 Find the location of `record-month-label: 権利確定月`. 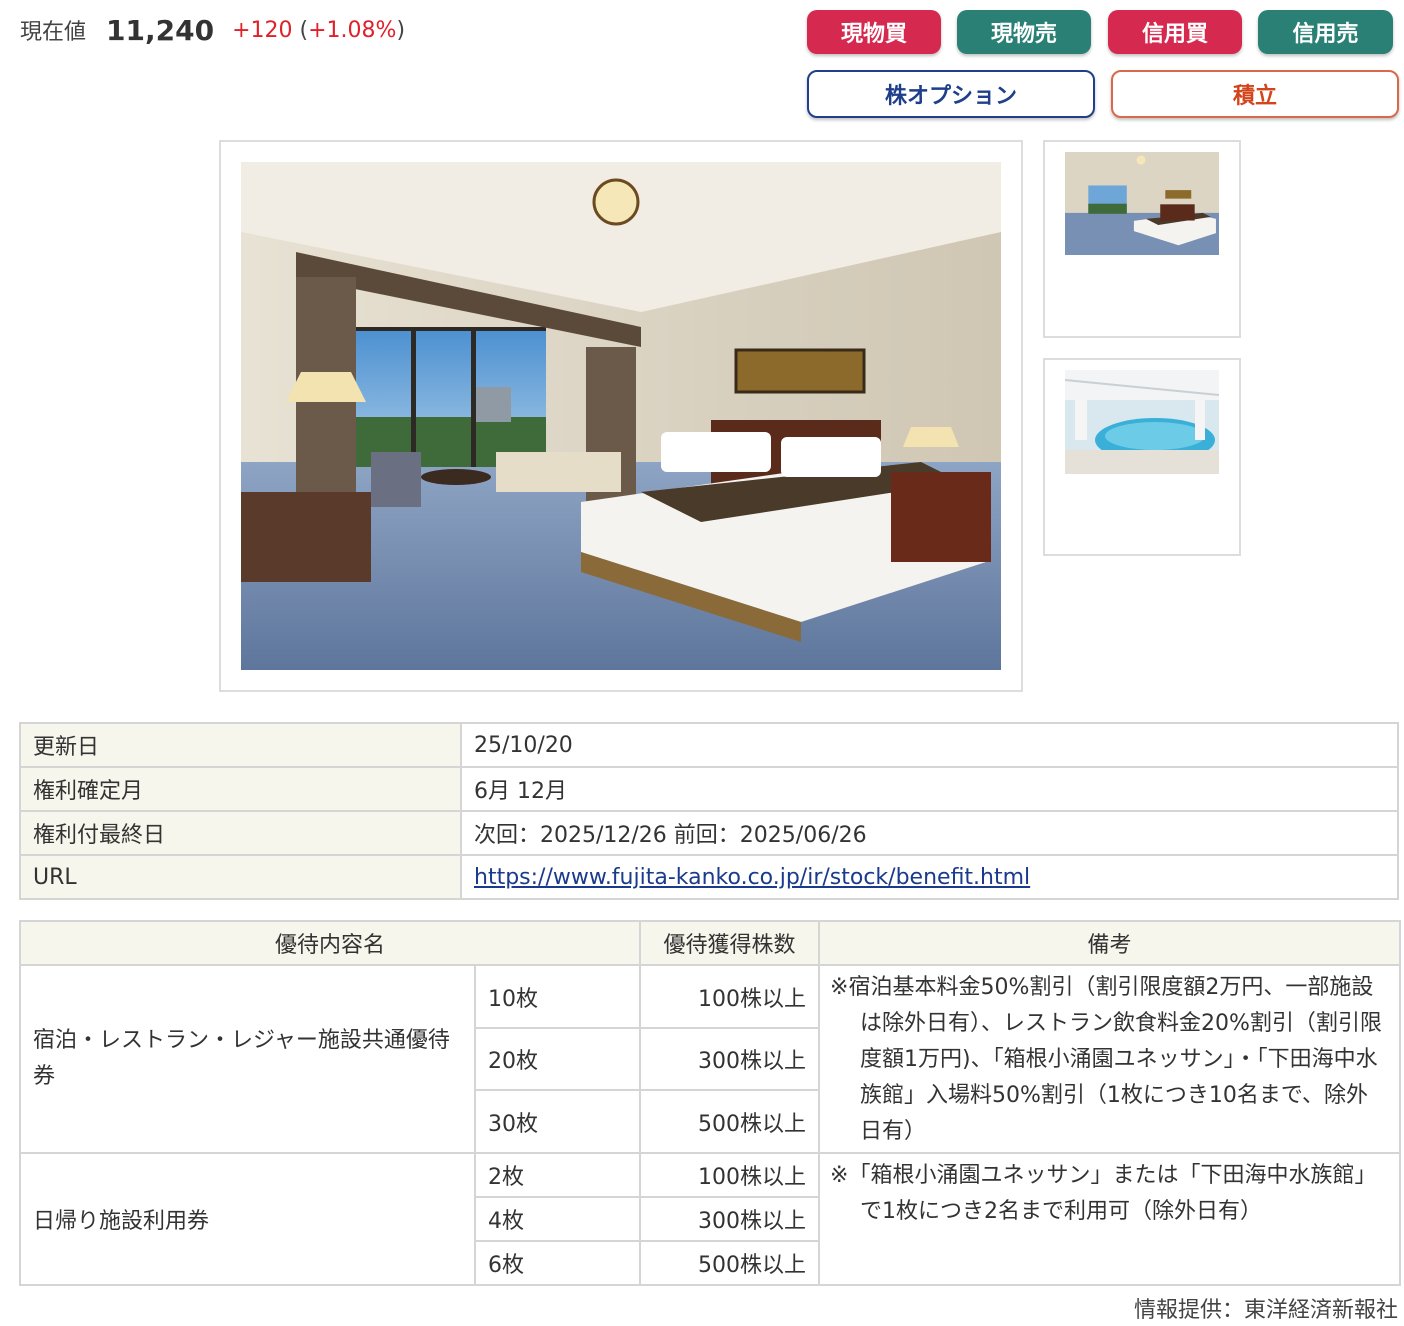

record-month-label: 権利確定月 is located at coordinates (240, 789).